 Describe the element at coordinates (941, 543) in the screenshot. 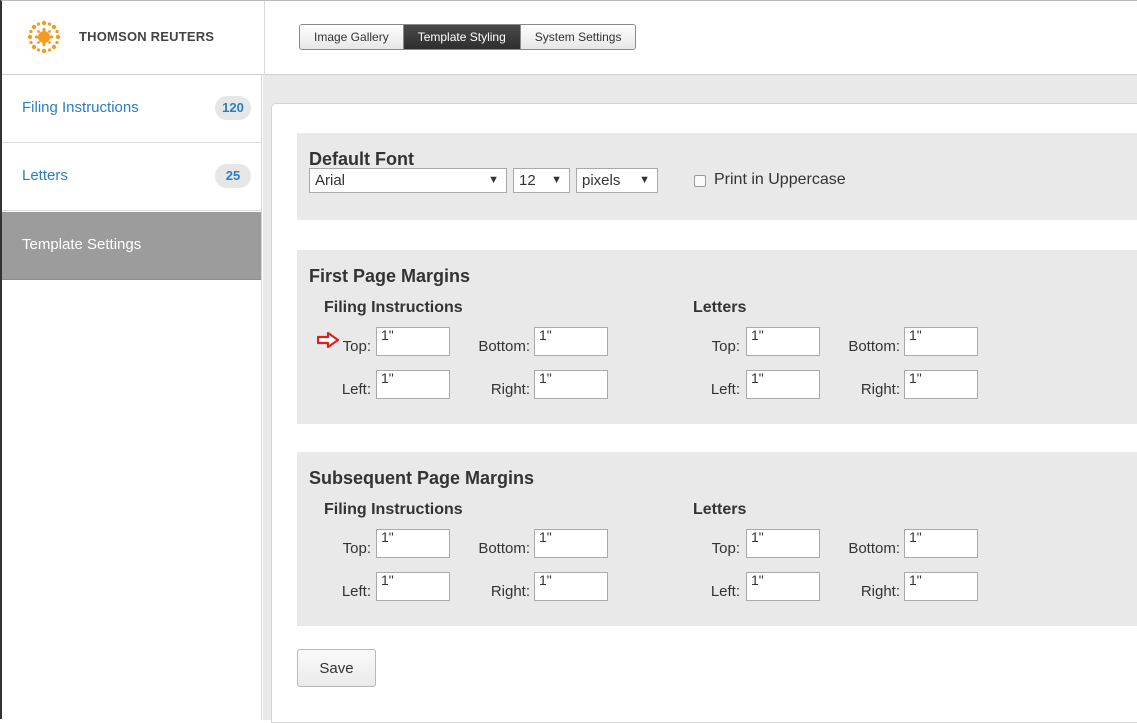

I see `subsequent-letters-bottom-input: 1"` at that location.